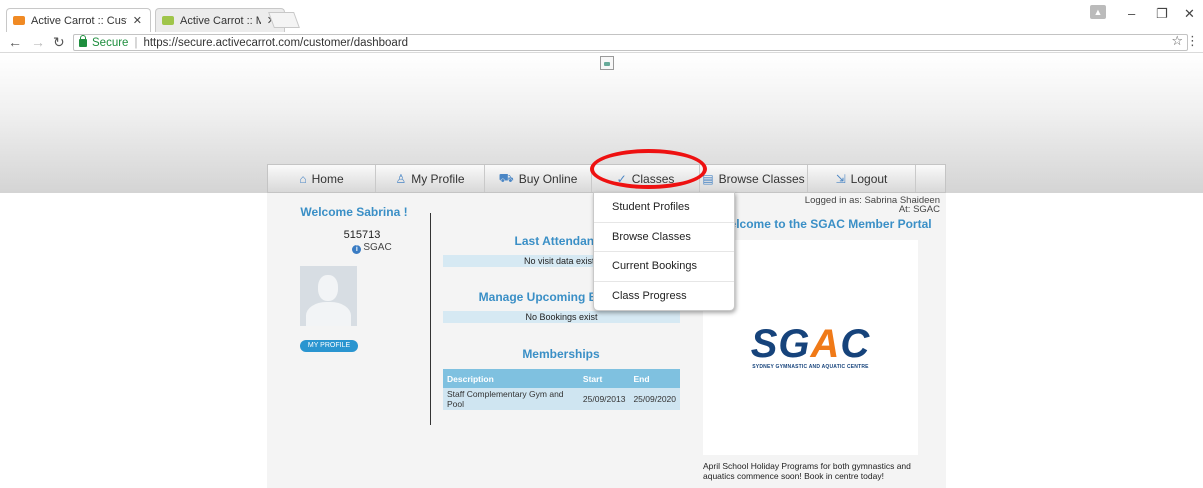 The image size is (1203, 488). I want to click on tab-title: Active Carrot :: Manager, so click(220, 20).